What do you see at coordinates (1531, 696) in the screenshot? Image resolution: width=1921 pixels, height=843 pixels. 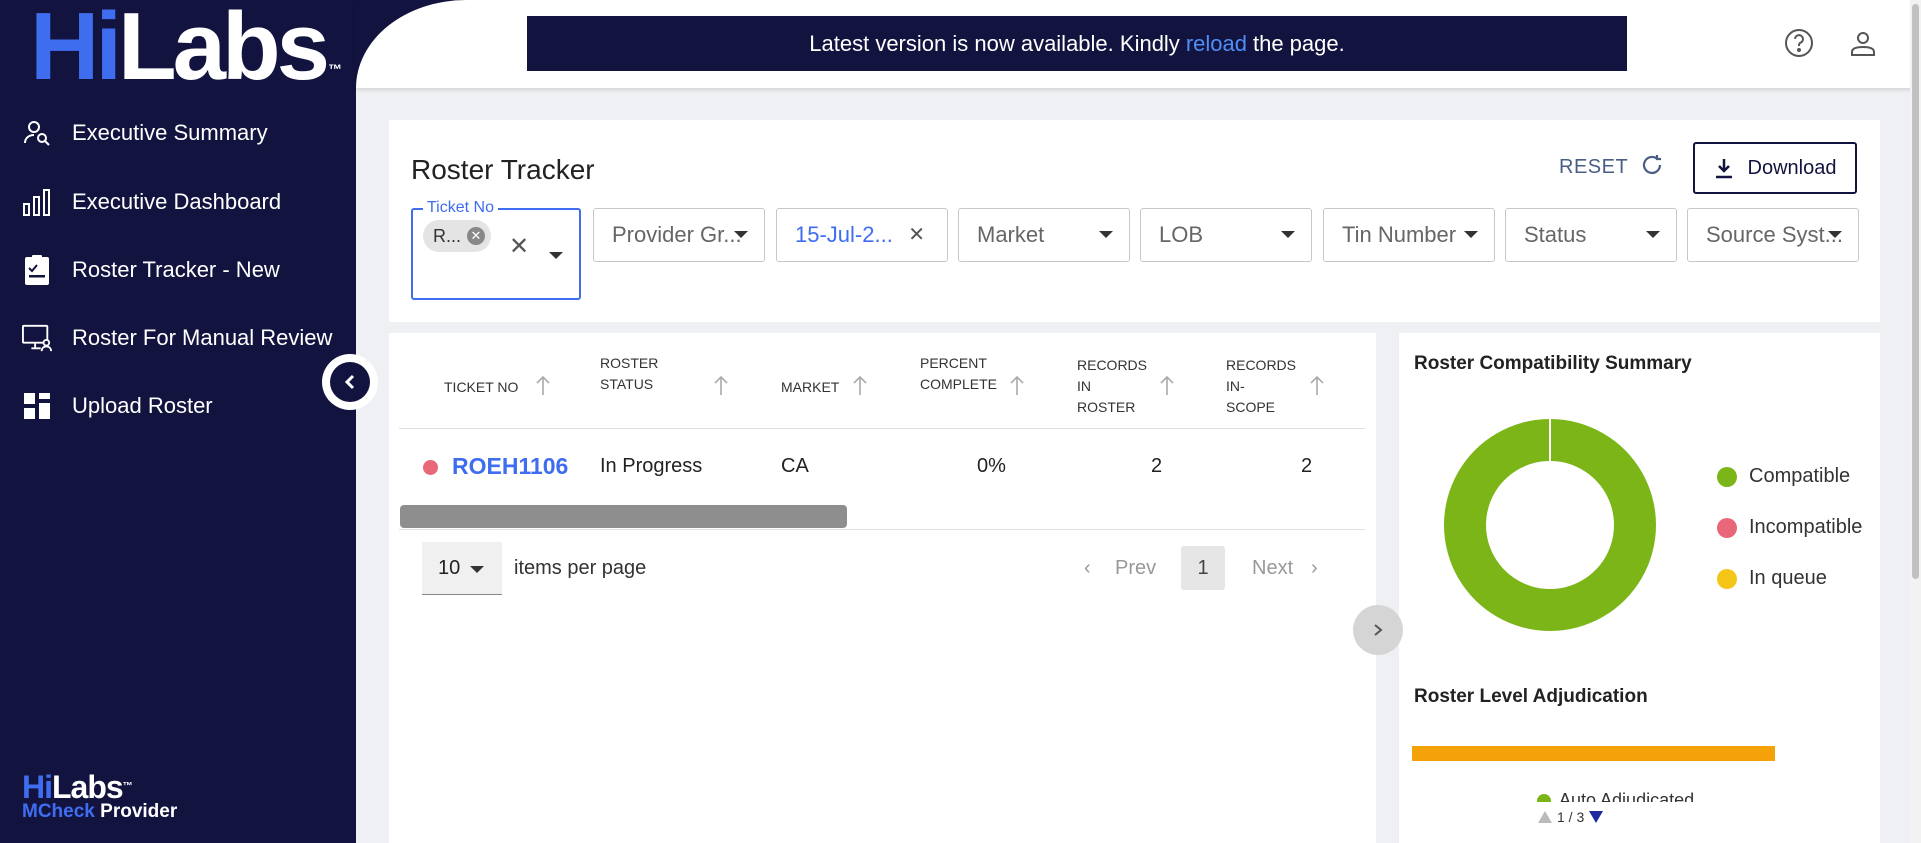 I see `adjudication-title: Roster Level Adjudication` at bounding box center [1531, 696].